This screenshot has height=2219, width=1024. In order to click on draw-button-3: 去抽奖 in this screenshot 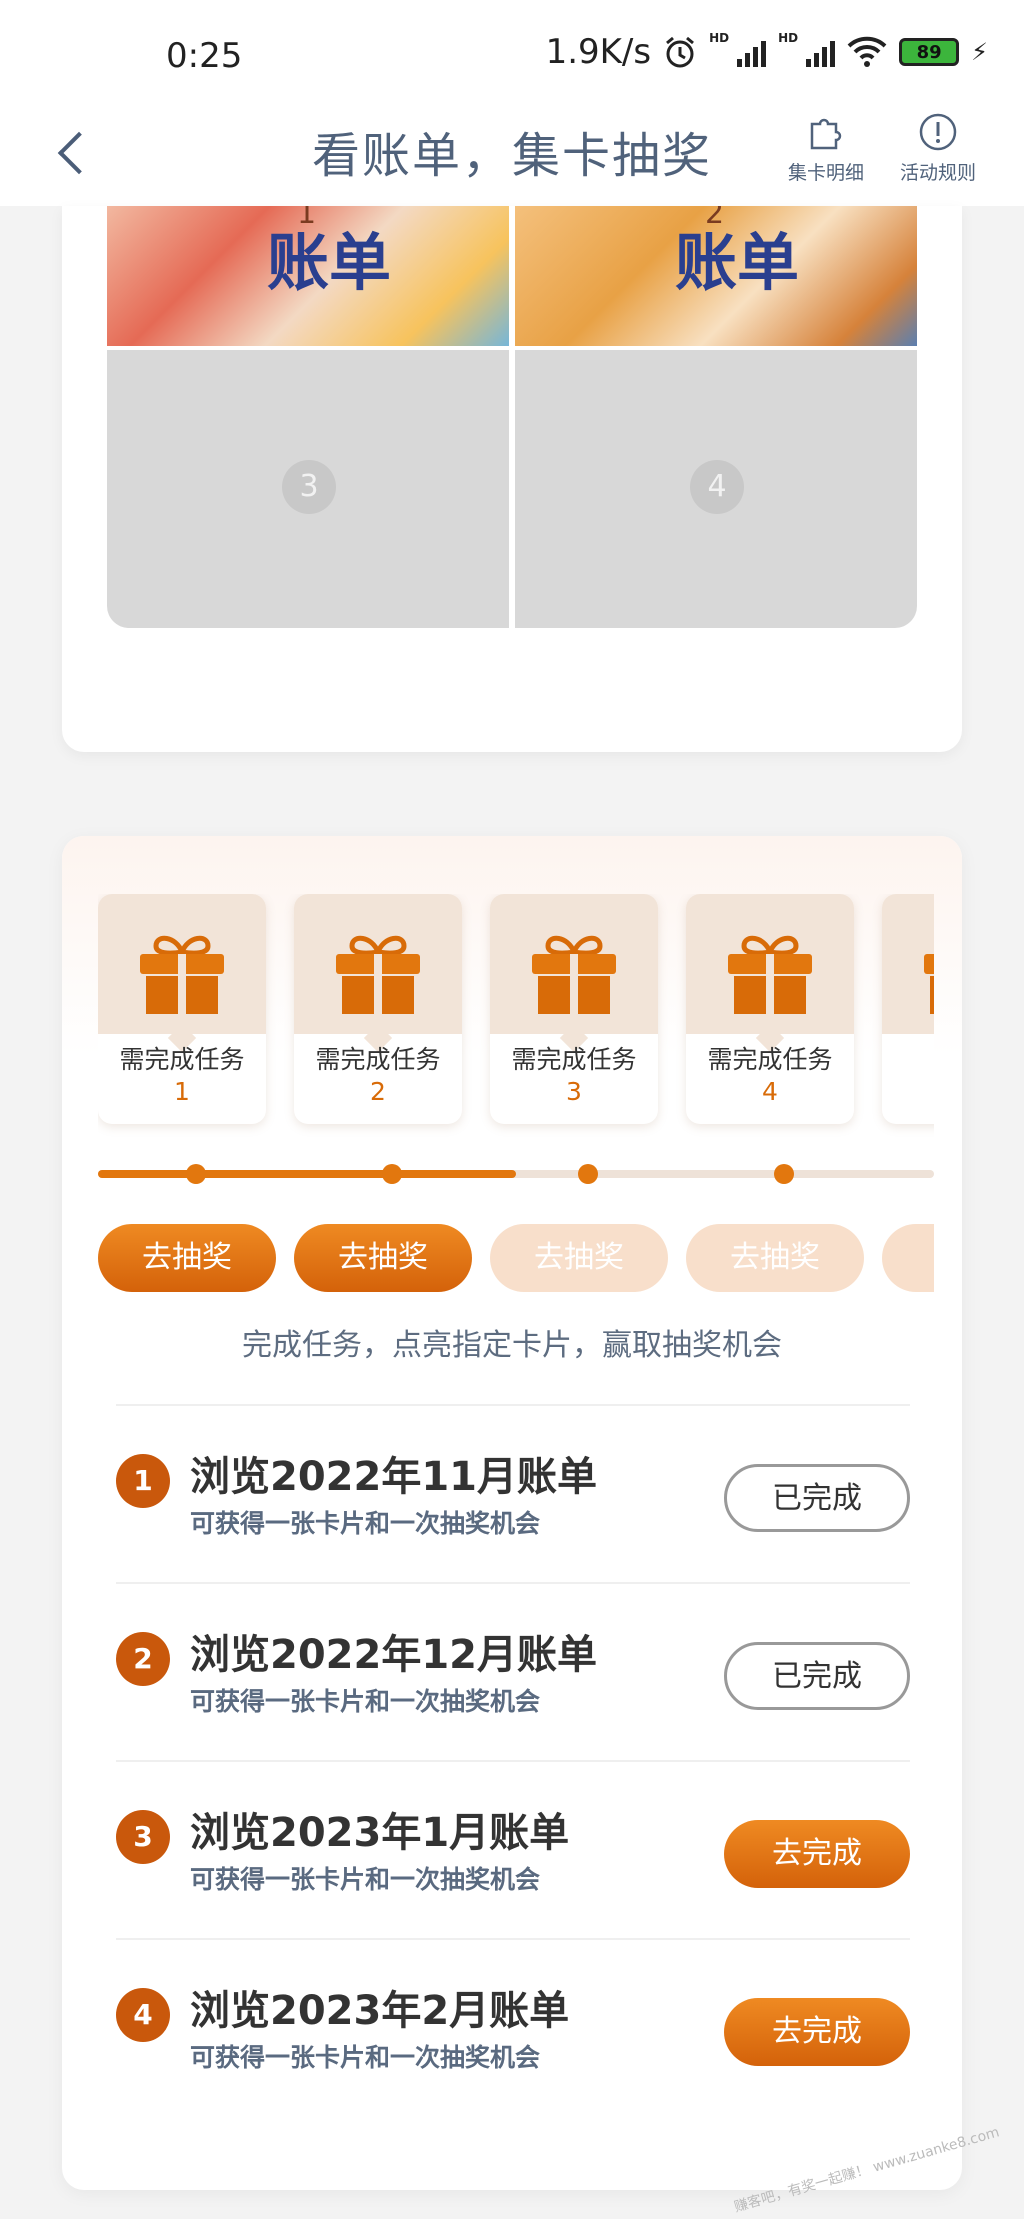, I will do `click(579, 1258)`.